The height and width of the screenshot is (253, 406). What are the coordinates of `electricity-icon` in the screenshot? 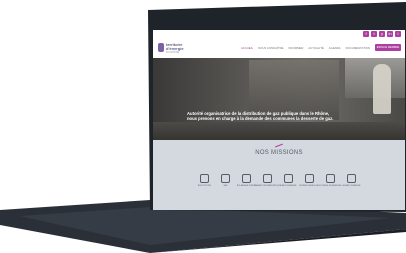 It's located at (204, 178).